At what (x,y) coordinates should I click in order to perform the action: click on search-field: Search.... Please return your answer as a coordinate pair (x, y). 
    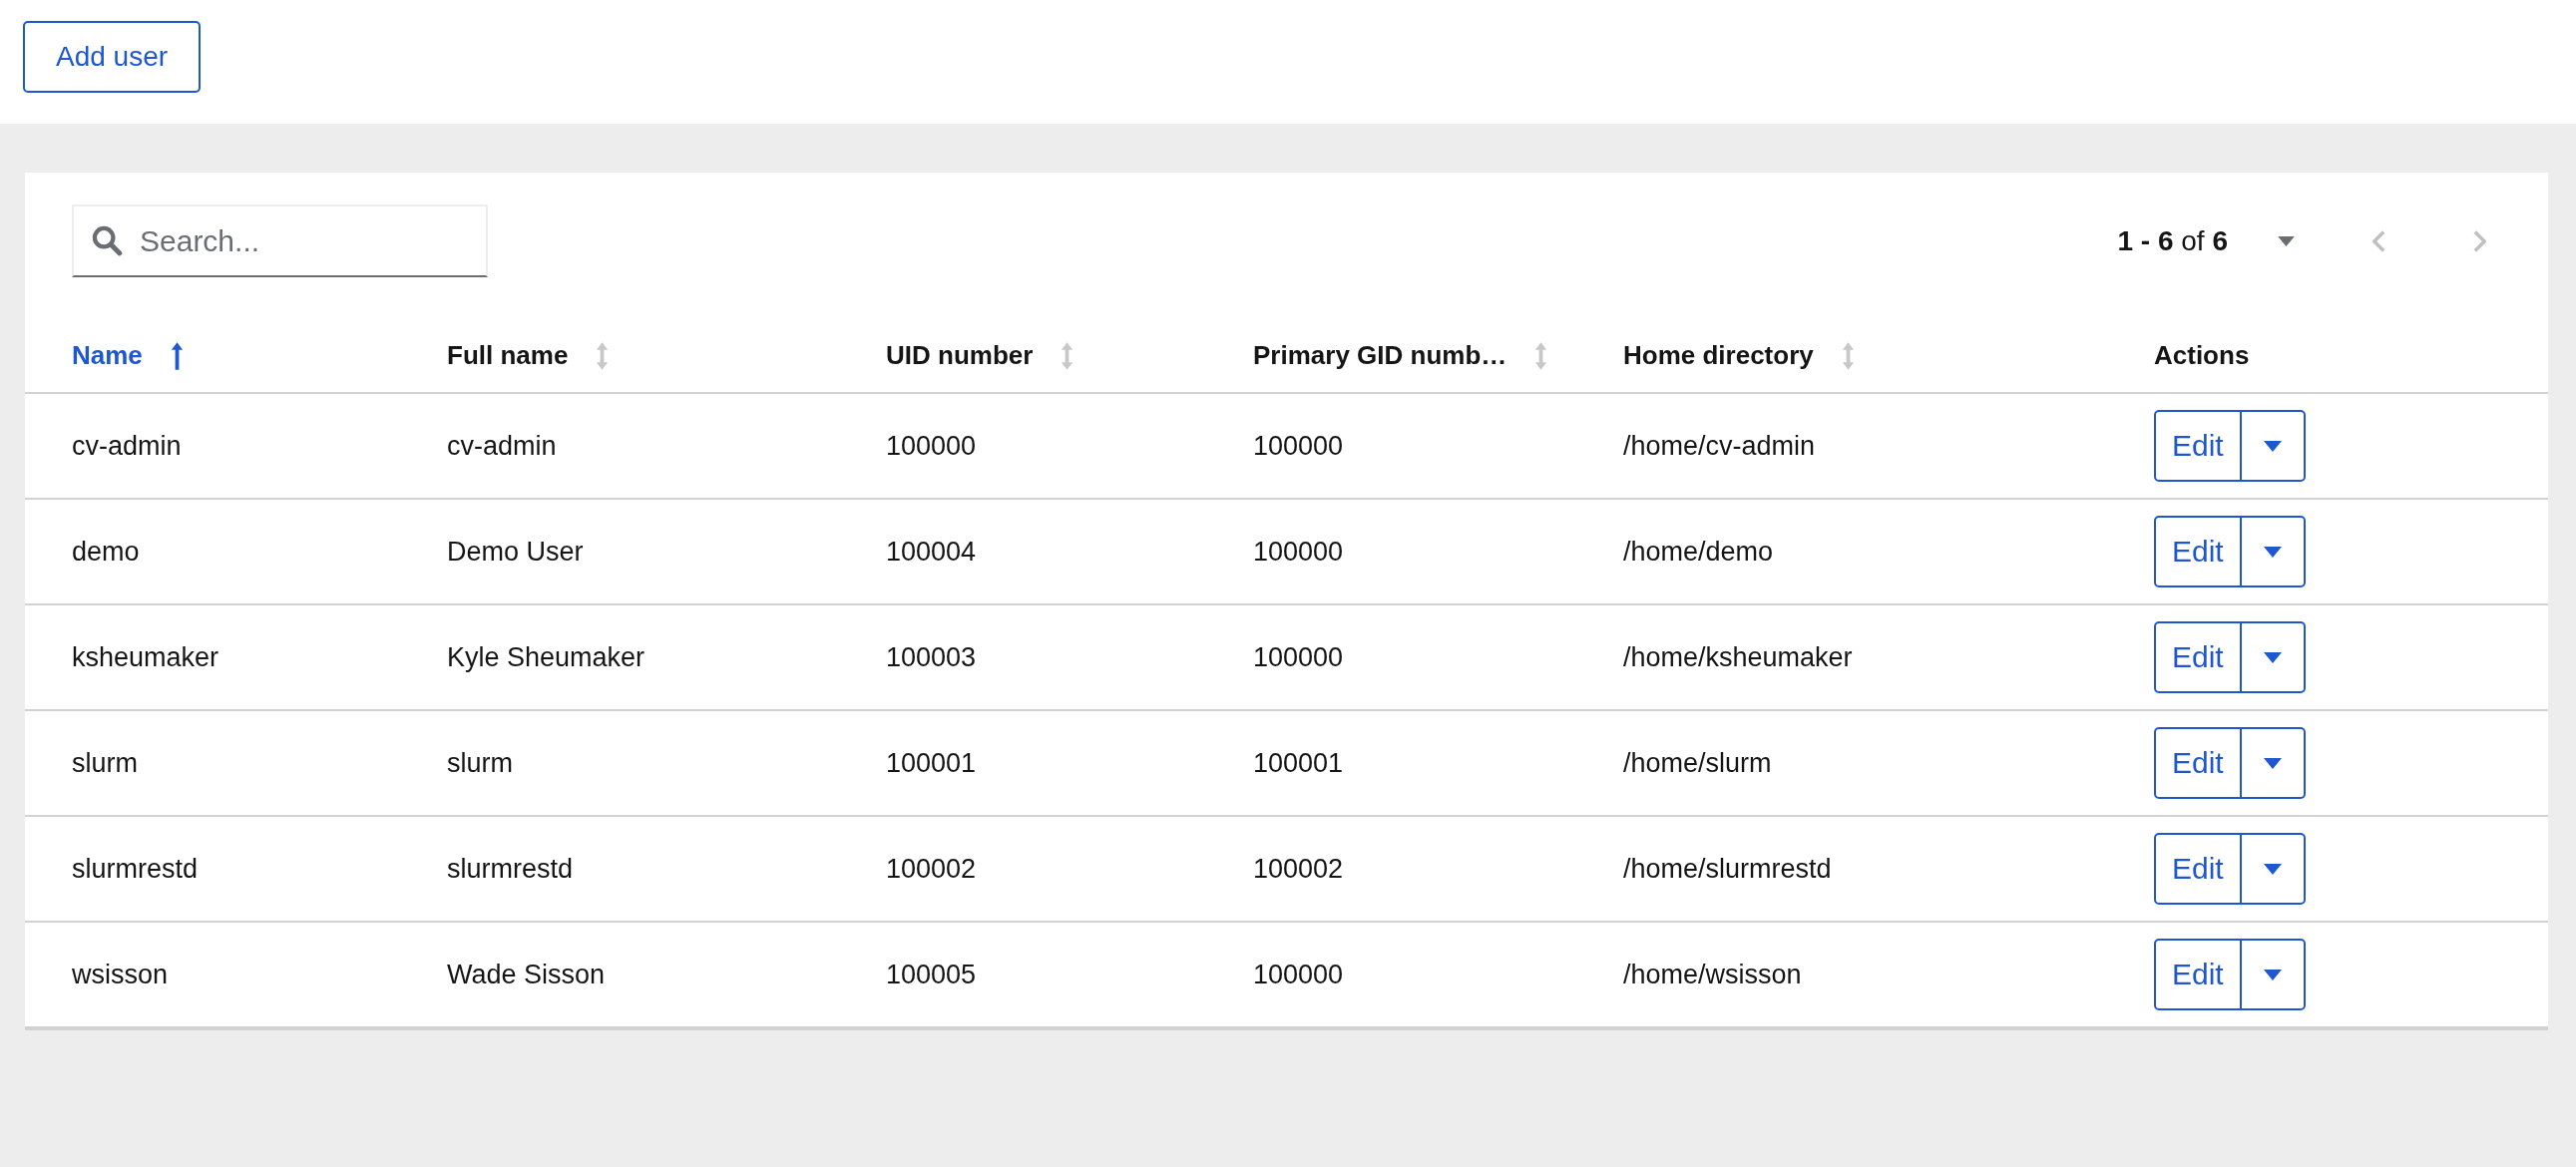
    Looking at the image, I should click on (280, 240).